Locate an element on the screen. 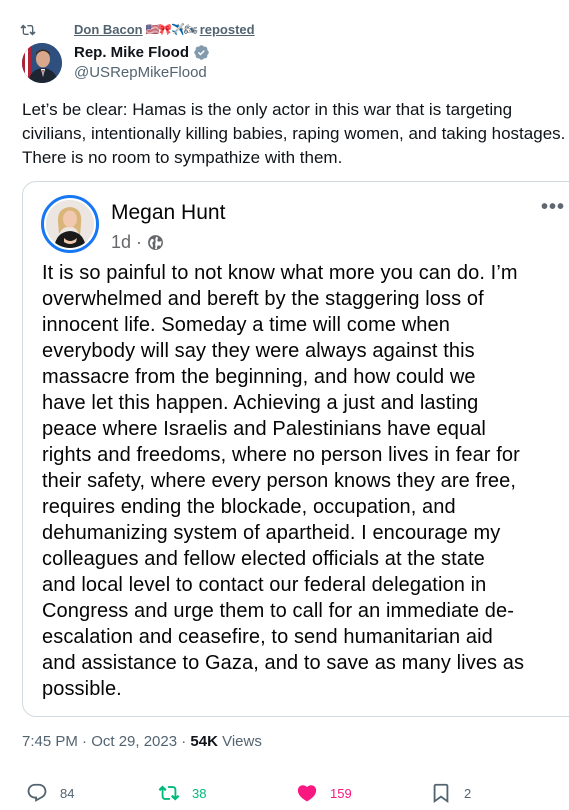 The image size is (569, 810). quoted-author-name: Megan Hunt is located at coordinates (168, 212).